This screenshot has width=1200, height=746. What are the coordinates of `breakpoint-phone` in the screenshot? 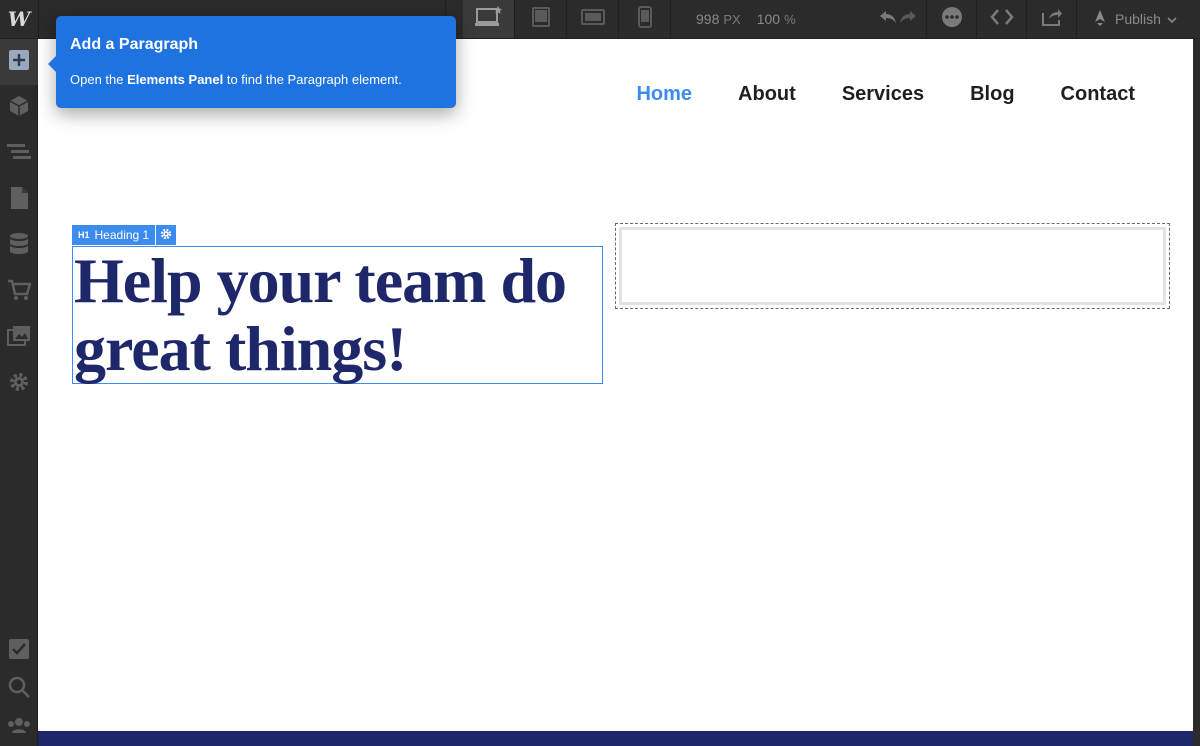 It's located at (645, 19).